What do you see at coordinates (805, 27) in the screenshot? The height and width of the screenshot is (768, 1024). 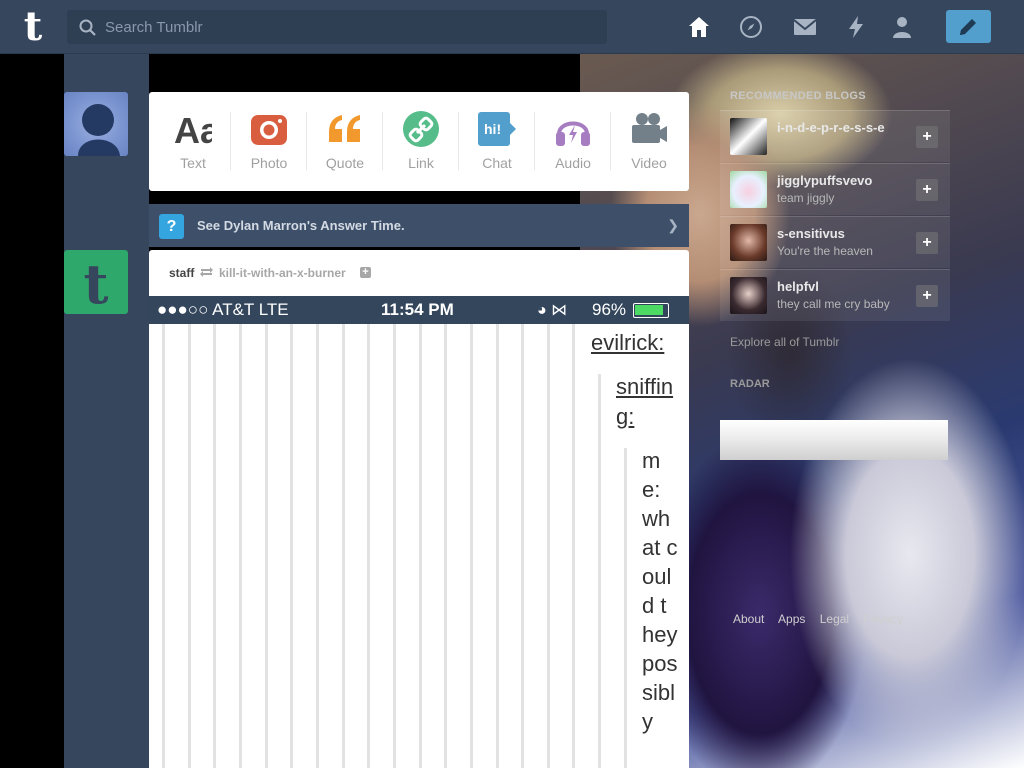 I see `inbox-icon` at bounding box center [805, 27].